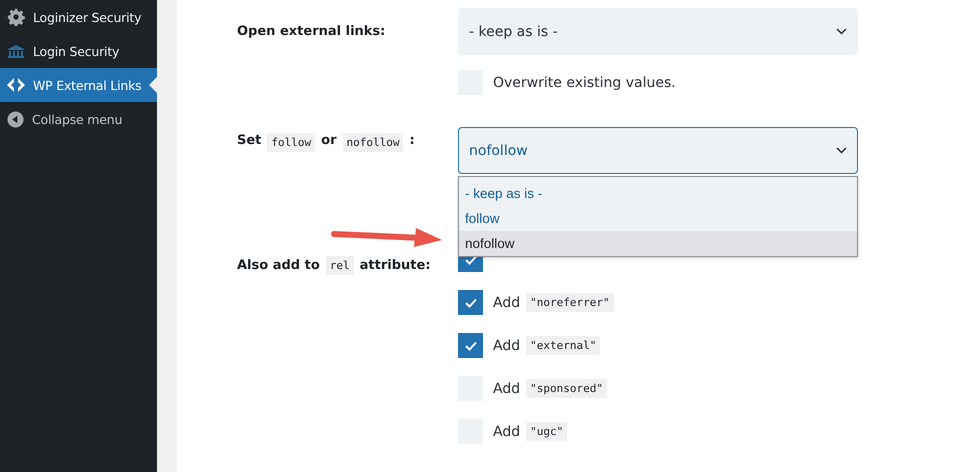  I want to click on code-label: "sponsored", so click(566, 388).